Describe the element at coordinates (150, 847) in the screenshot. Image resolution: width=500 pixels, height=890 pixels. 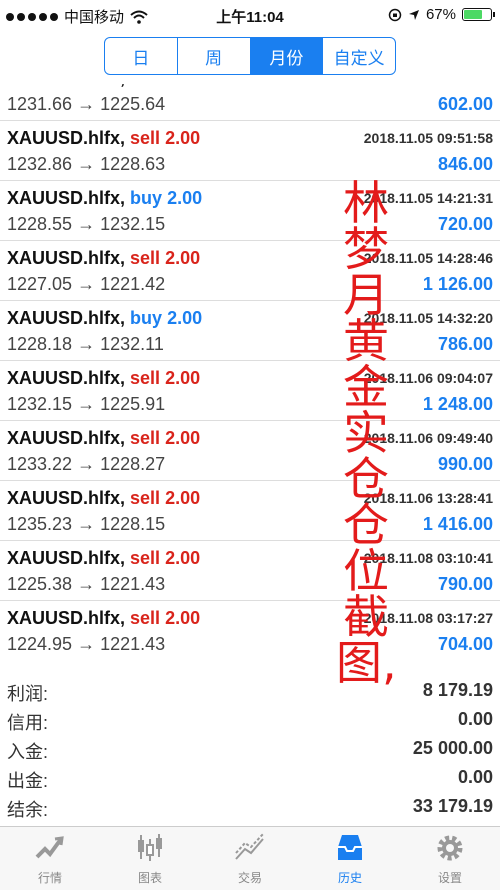
I see `candlestick-icon` at that location.